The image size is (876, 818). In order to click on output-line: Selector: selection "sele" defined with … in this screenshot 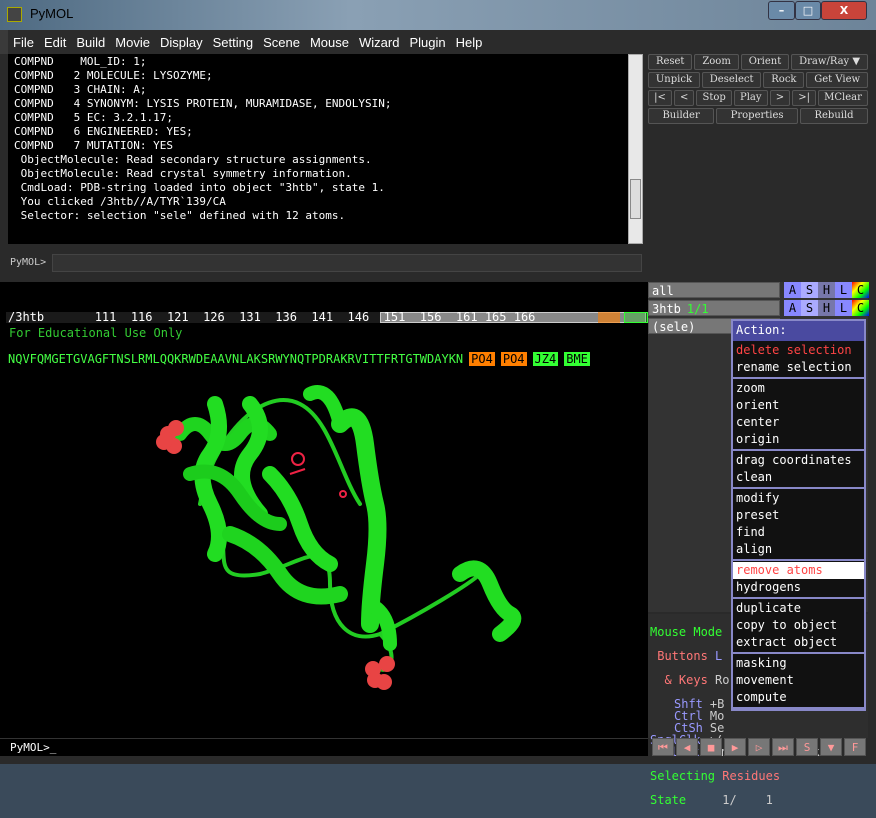, I will do `click(180, 215)`.